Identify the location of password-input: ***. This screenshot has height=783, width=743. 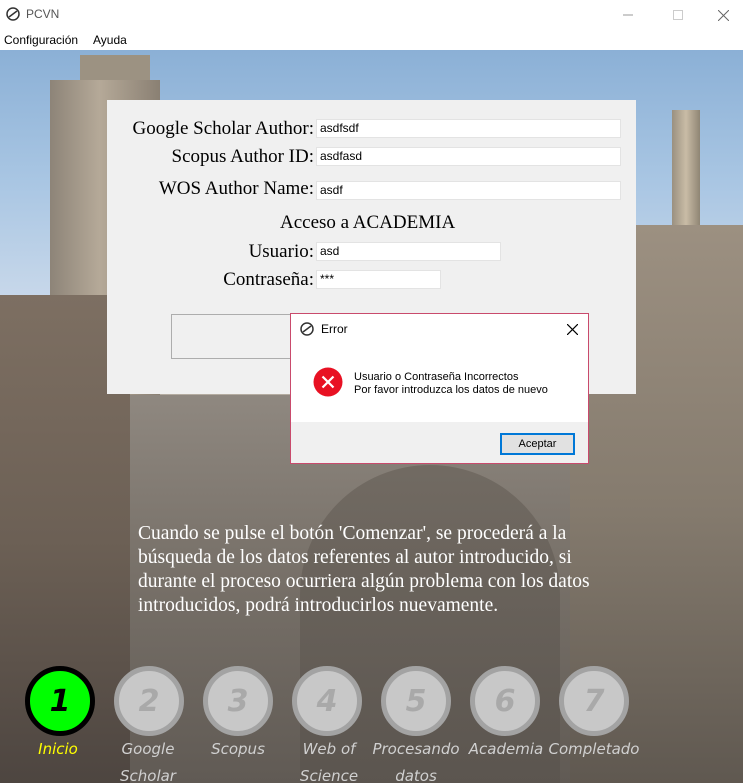
(378, 279).